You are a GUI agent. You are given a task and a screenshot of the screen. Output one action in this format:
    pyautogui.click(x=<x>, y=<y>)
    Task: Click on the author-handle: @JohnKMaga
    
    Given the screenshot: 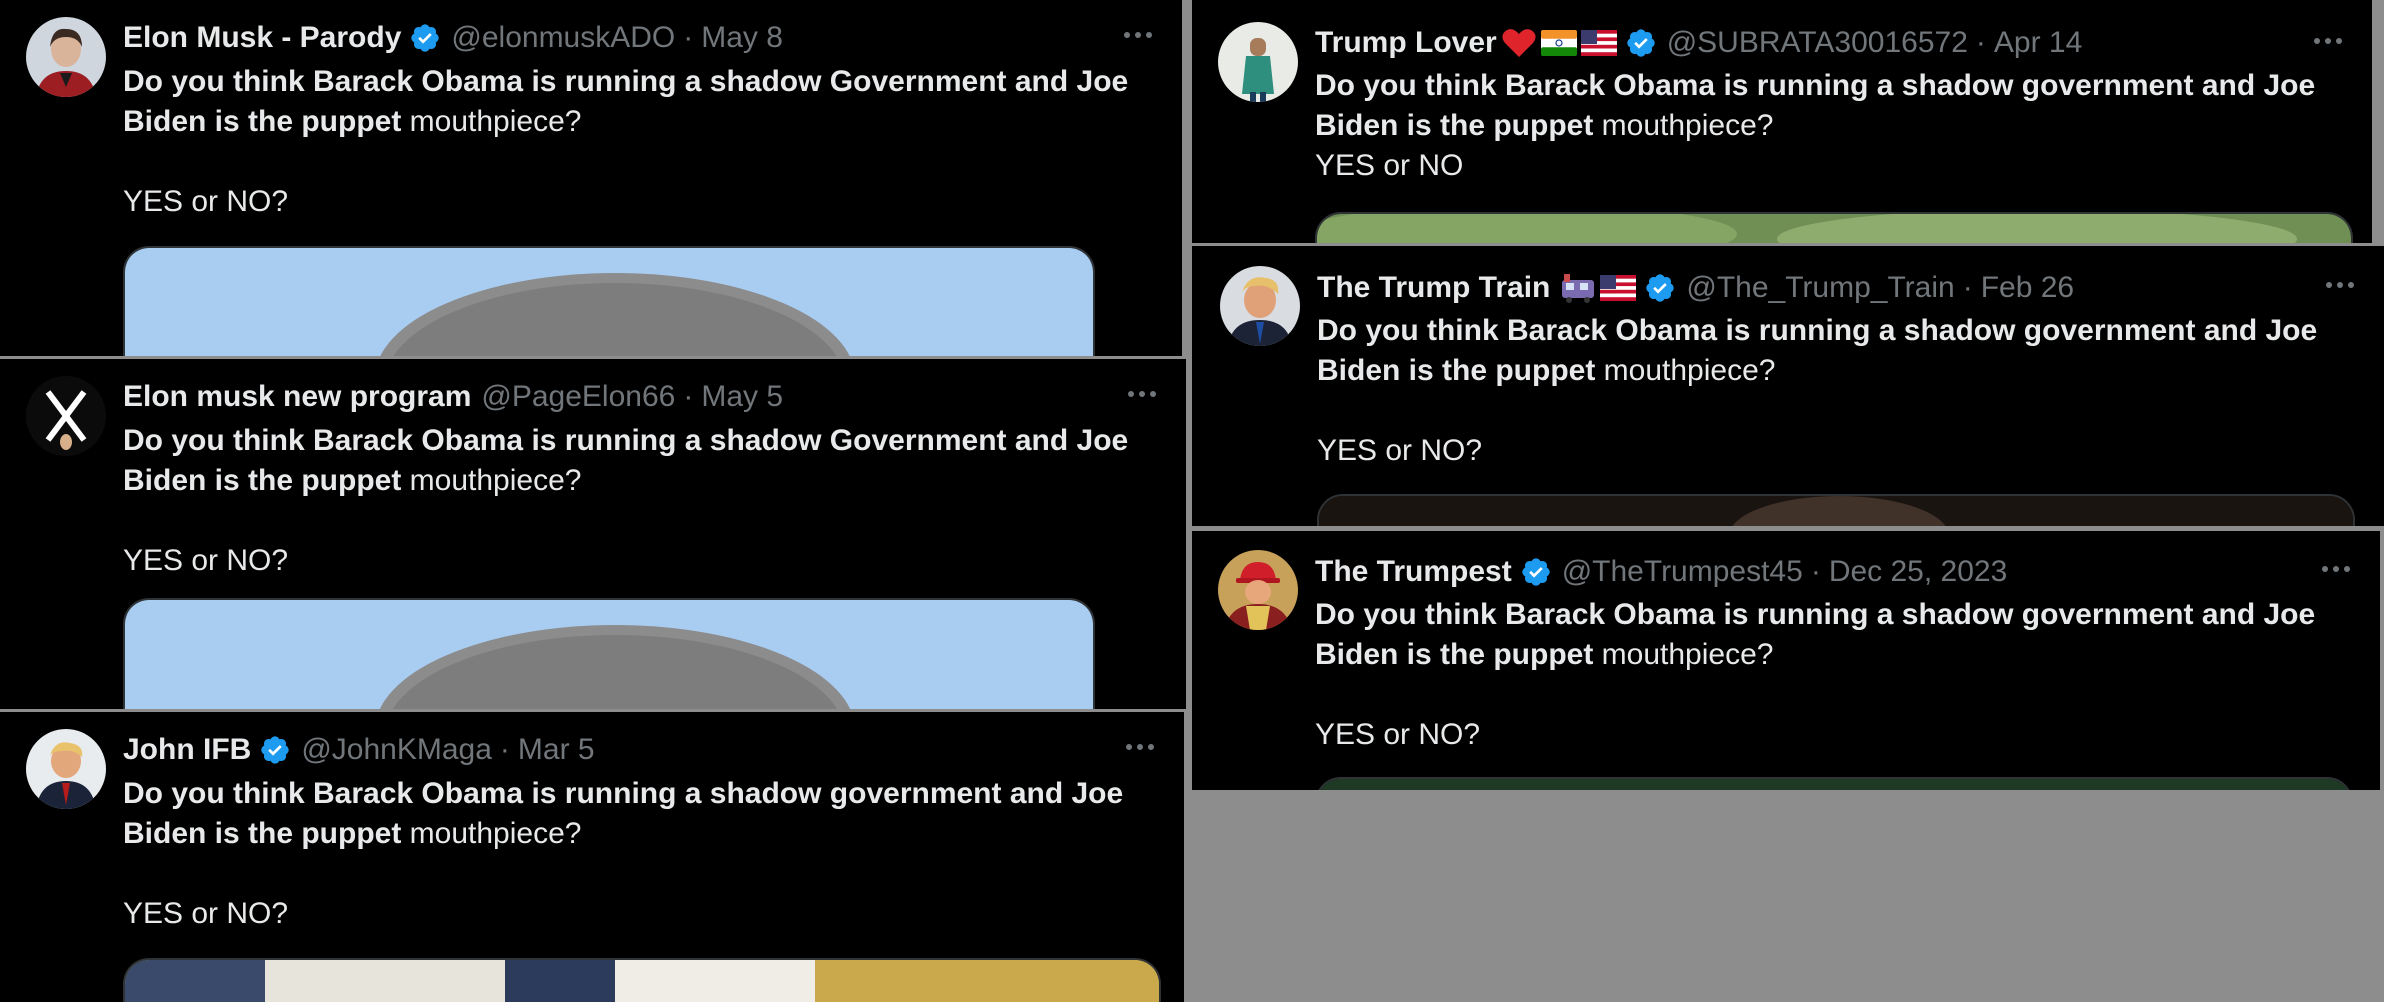 What is the action you would take?
    pyautogui.click(x=396, y=750)
    